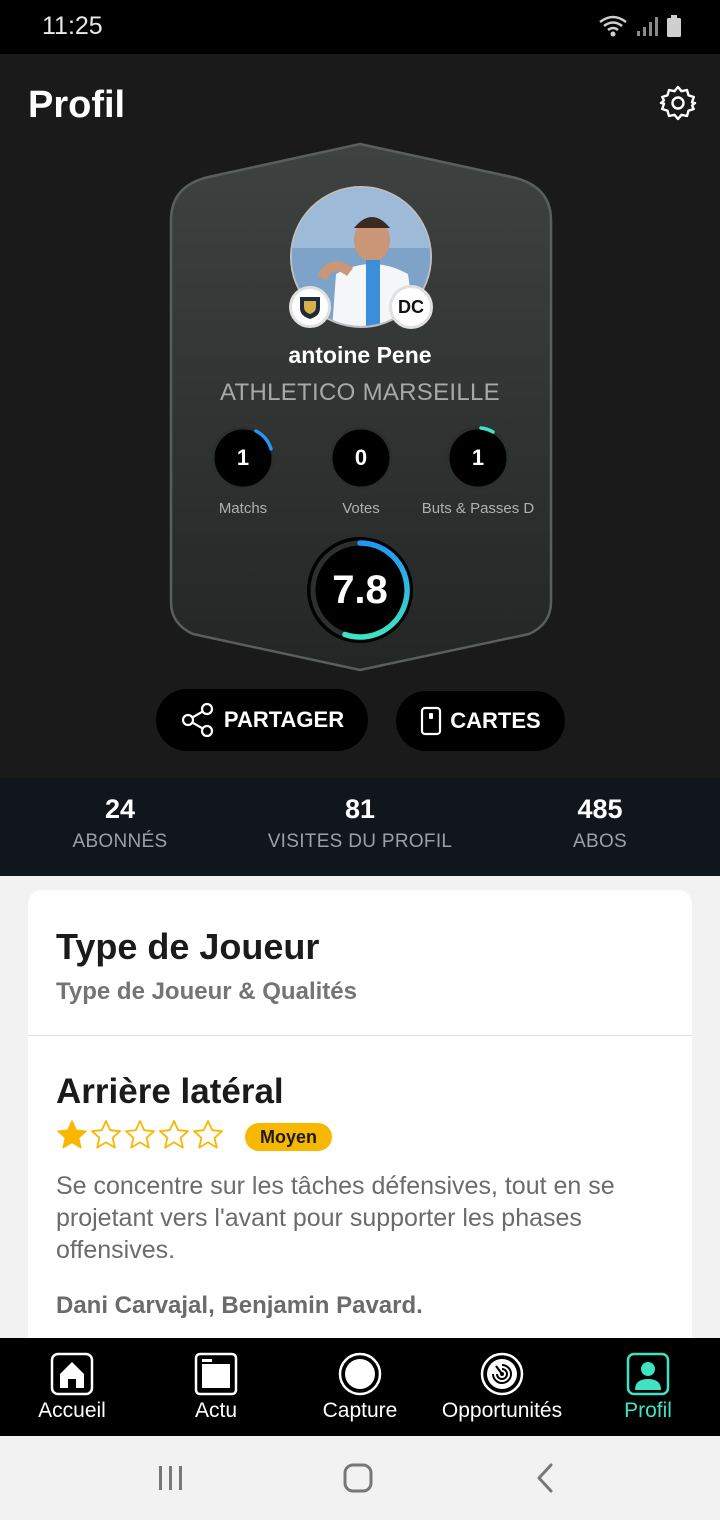 The width and height of the screenshot is (720, 1520). I want to click on nav-label: Actu, so click(216, 1410).